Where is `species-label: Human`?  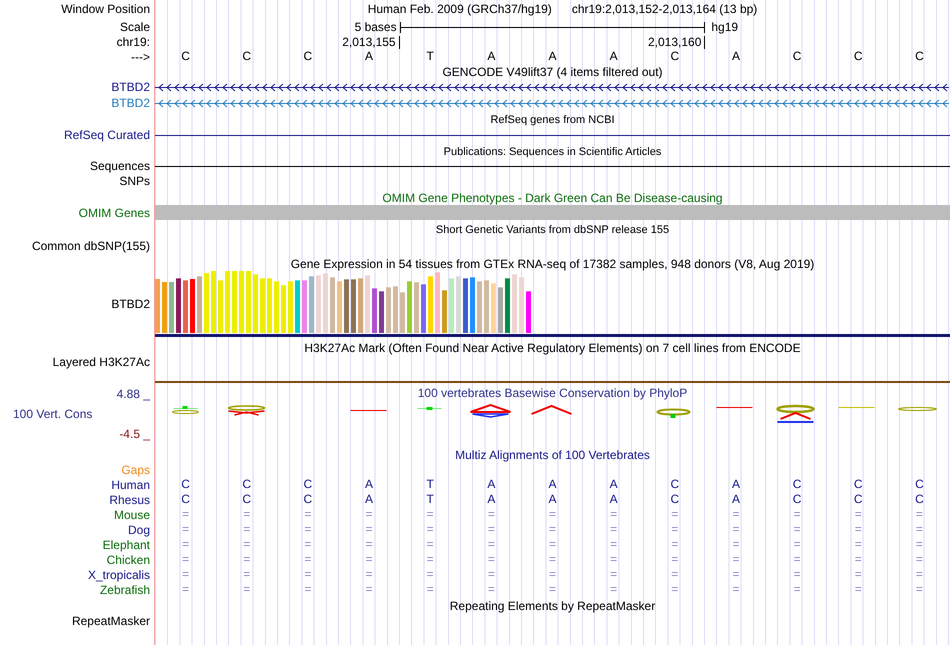
species-label: Human is located at coordinates (130, 485).